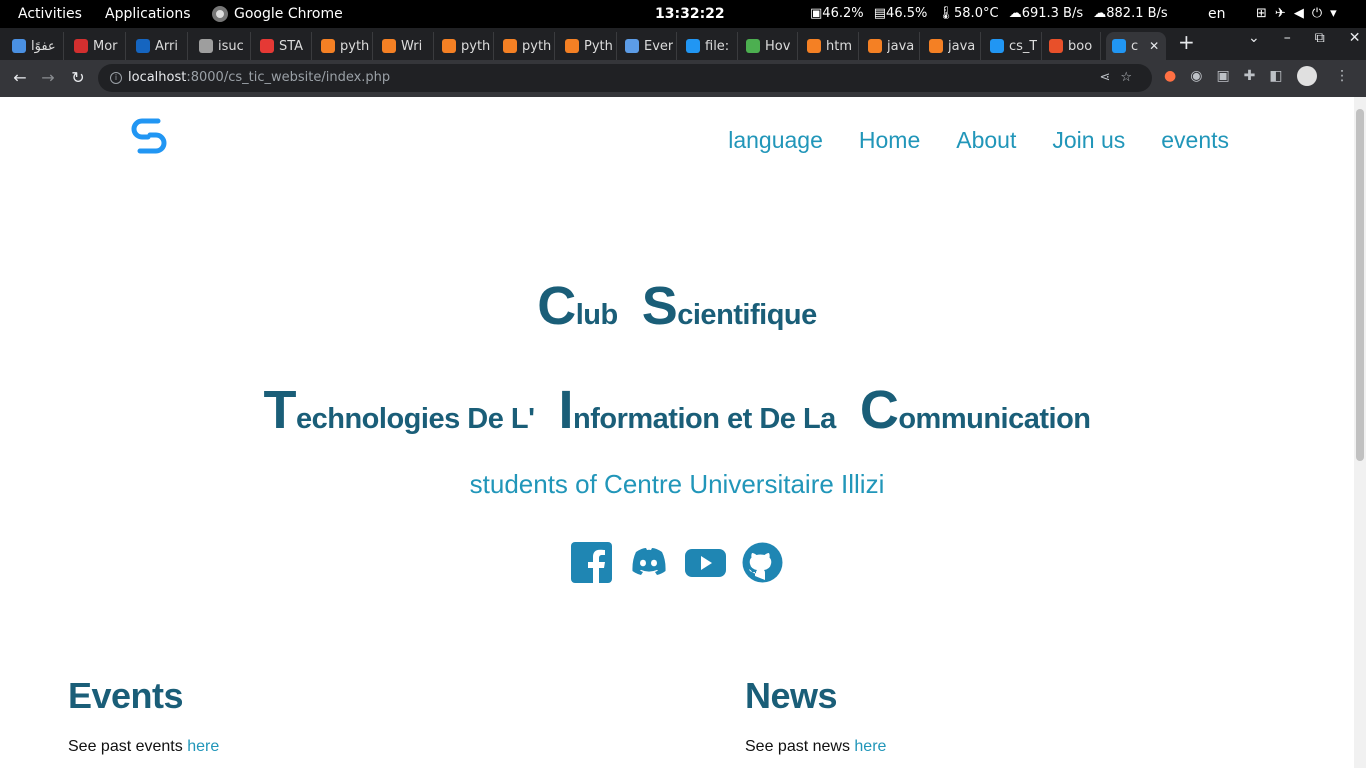 The height and width of the screenshot is (768, 1366). I want to click on applications-menu: Applications, so click(148, 14).